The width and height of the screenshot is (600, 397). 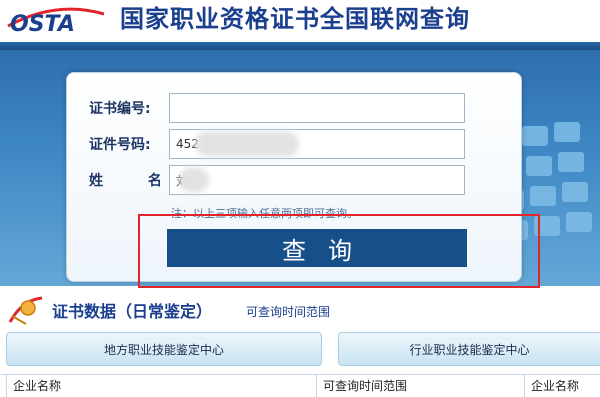 What do you see at coordinates (42, 23) in the screenshot?
I see `logo-text: OSTA` at bounding box center [42, 23].